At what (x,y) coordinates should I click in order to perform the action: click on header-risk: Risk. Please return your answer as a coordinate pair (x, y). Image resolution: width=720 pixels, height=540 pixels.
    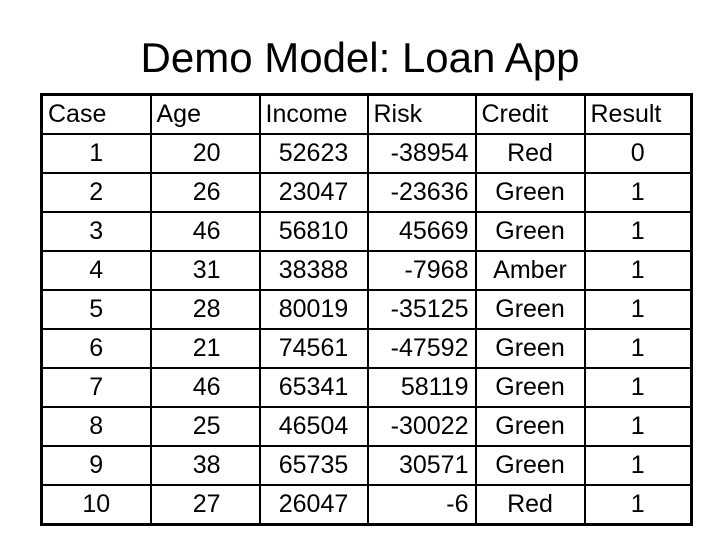
    Looking at the image, I should click on (421, 114).